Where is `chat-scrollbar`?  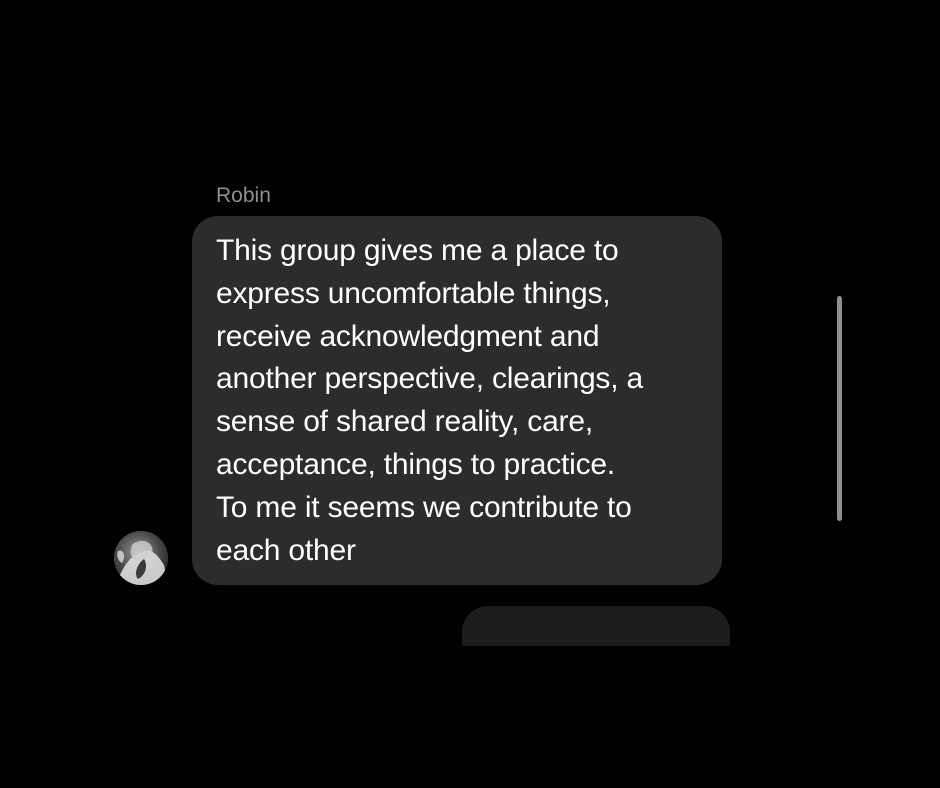
chat-scrollbar is located at coordinates (839, 409).